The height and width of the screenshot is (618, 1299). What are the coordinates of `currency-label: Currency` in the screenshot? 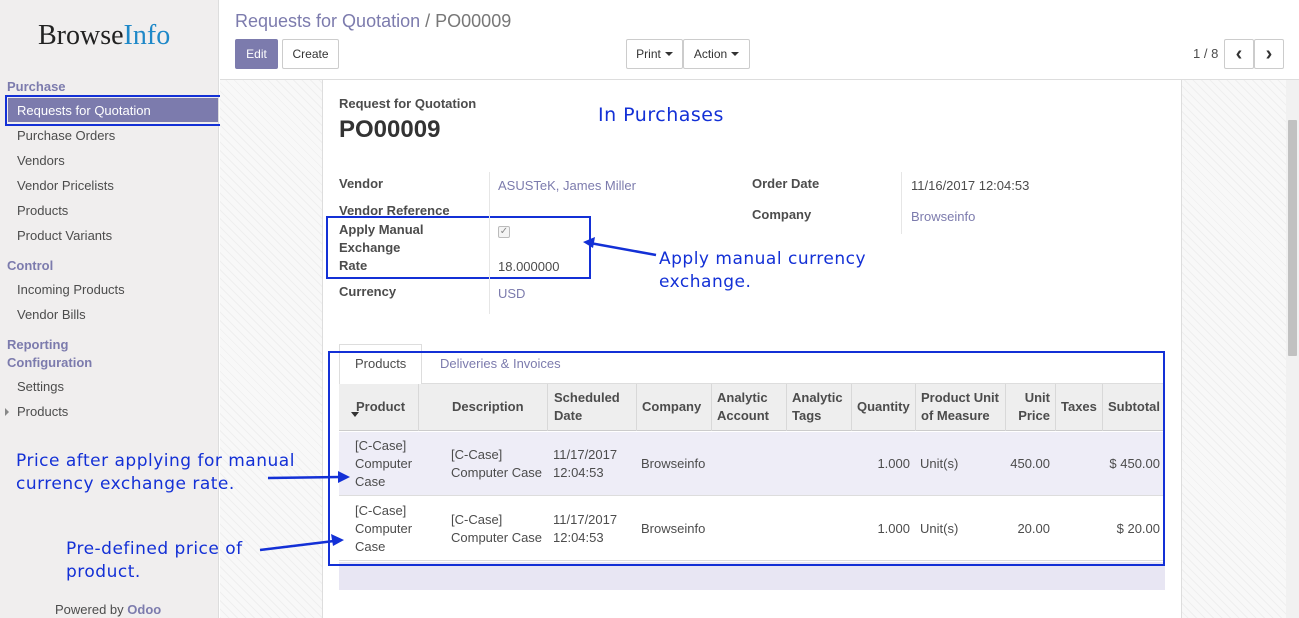 It's located at (368, 291).